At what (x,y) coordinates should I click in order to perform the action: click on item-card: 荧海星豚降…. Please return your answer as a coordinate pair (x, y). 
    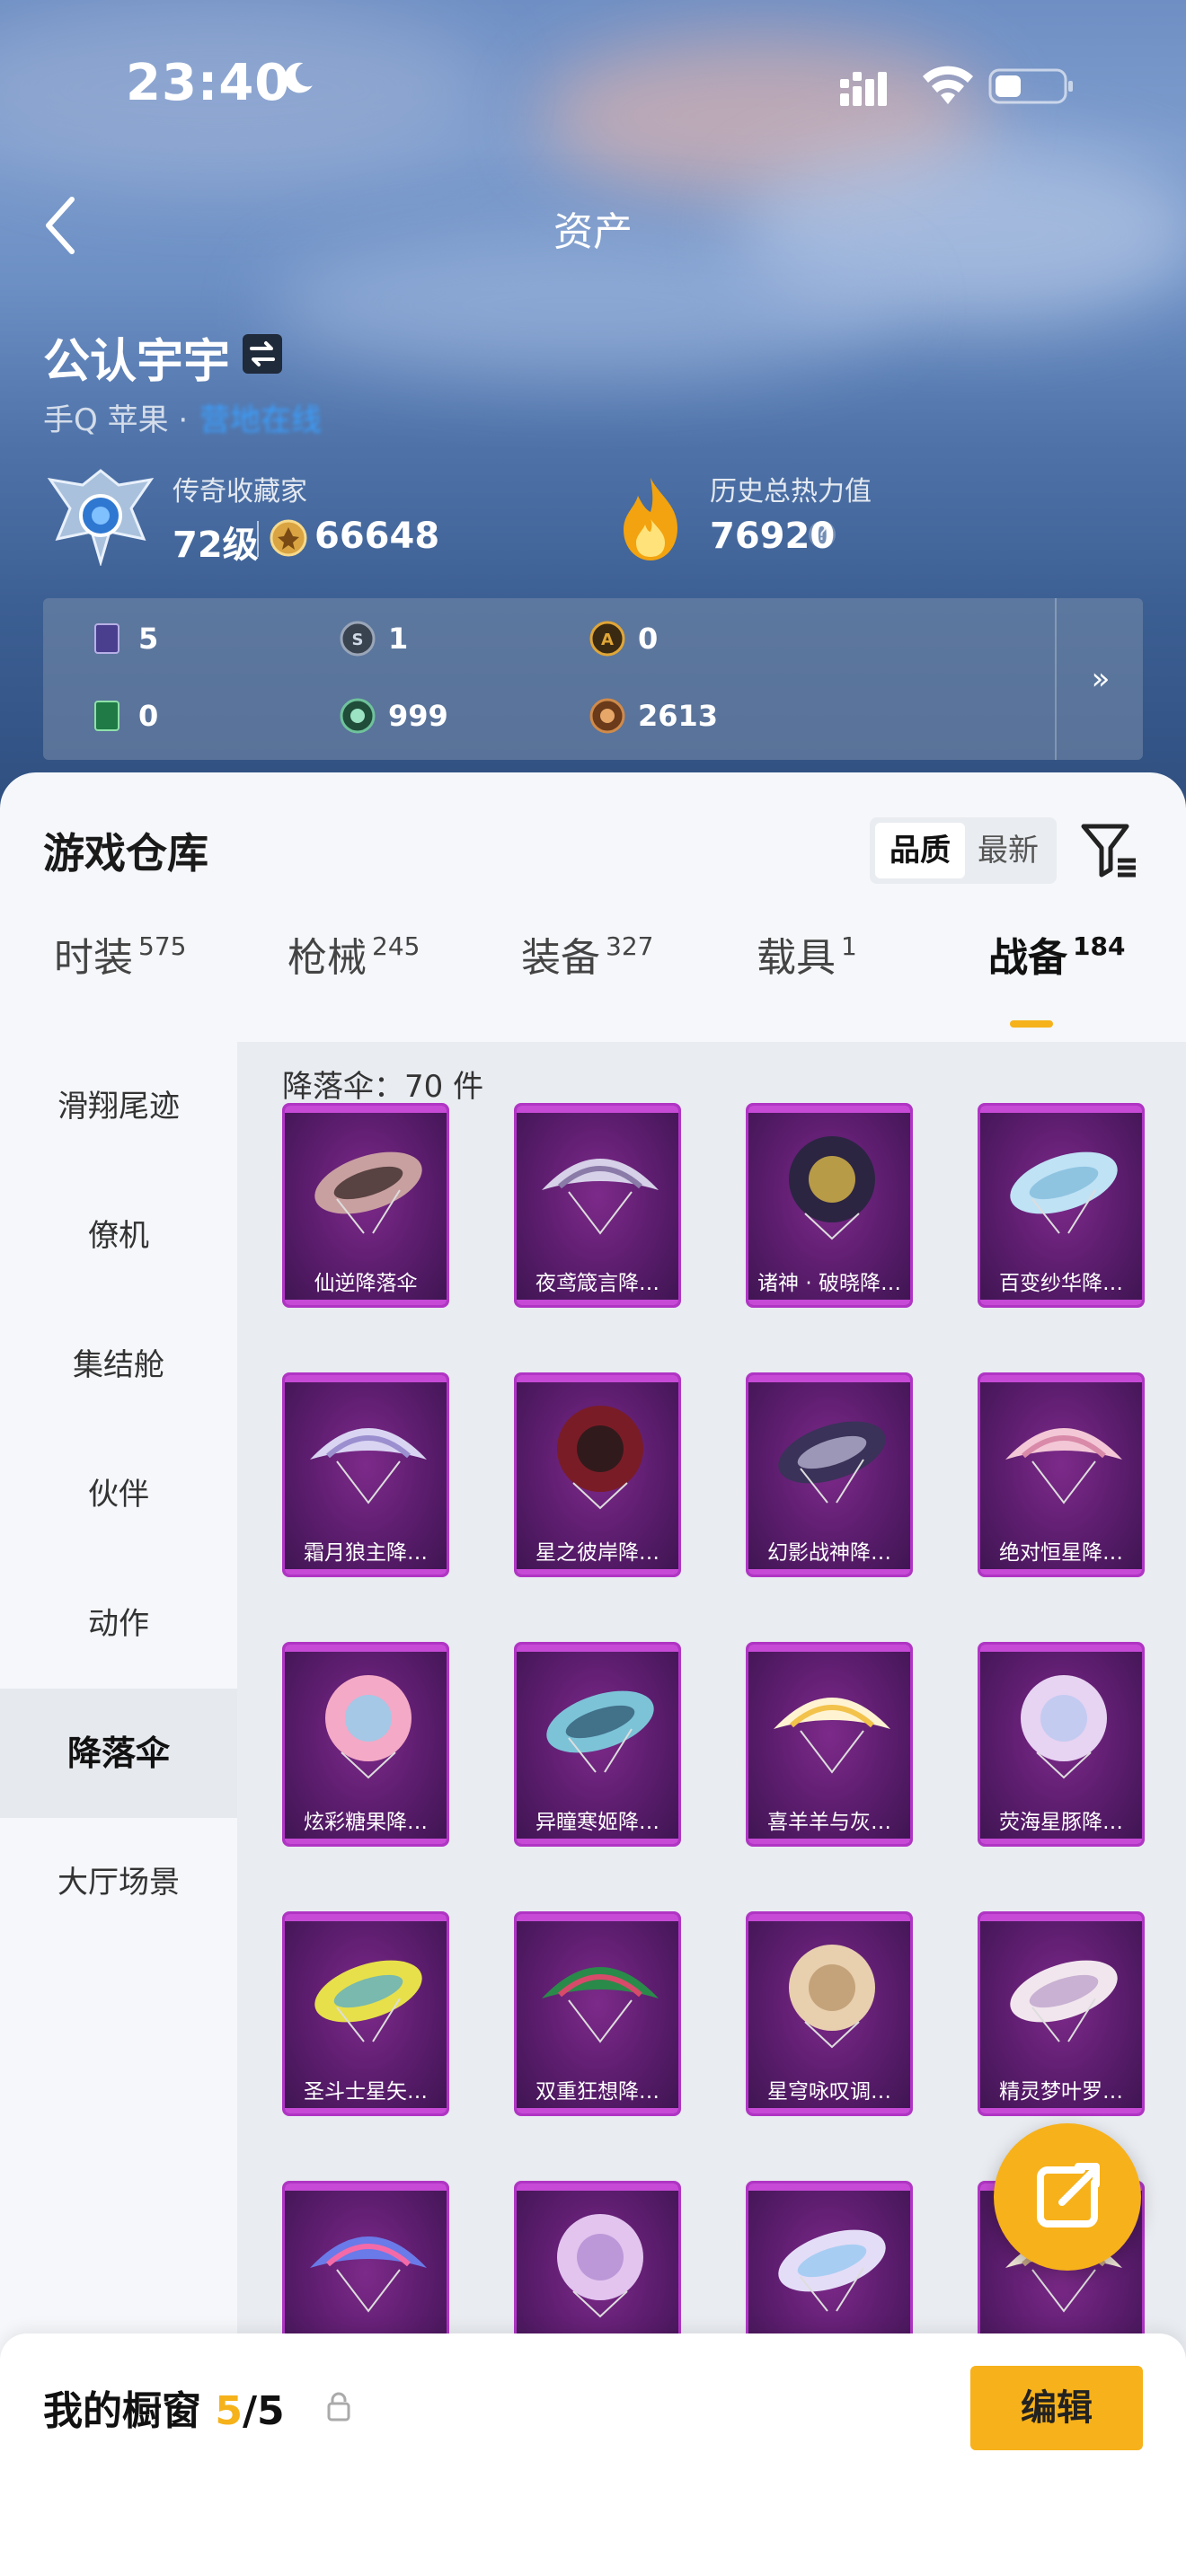
    Looking at the image, I should click on (1061, 1744).